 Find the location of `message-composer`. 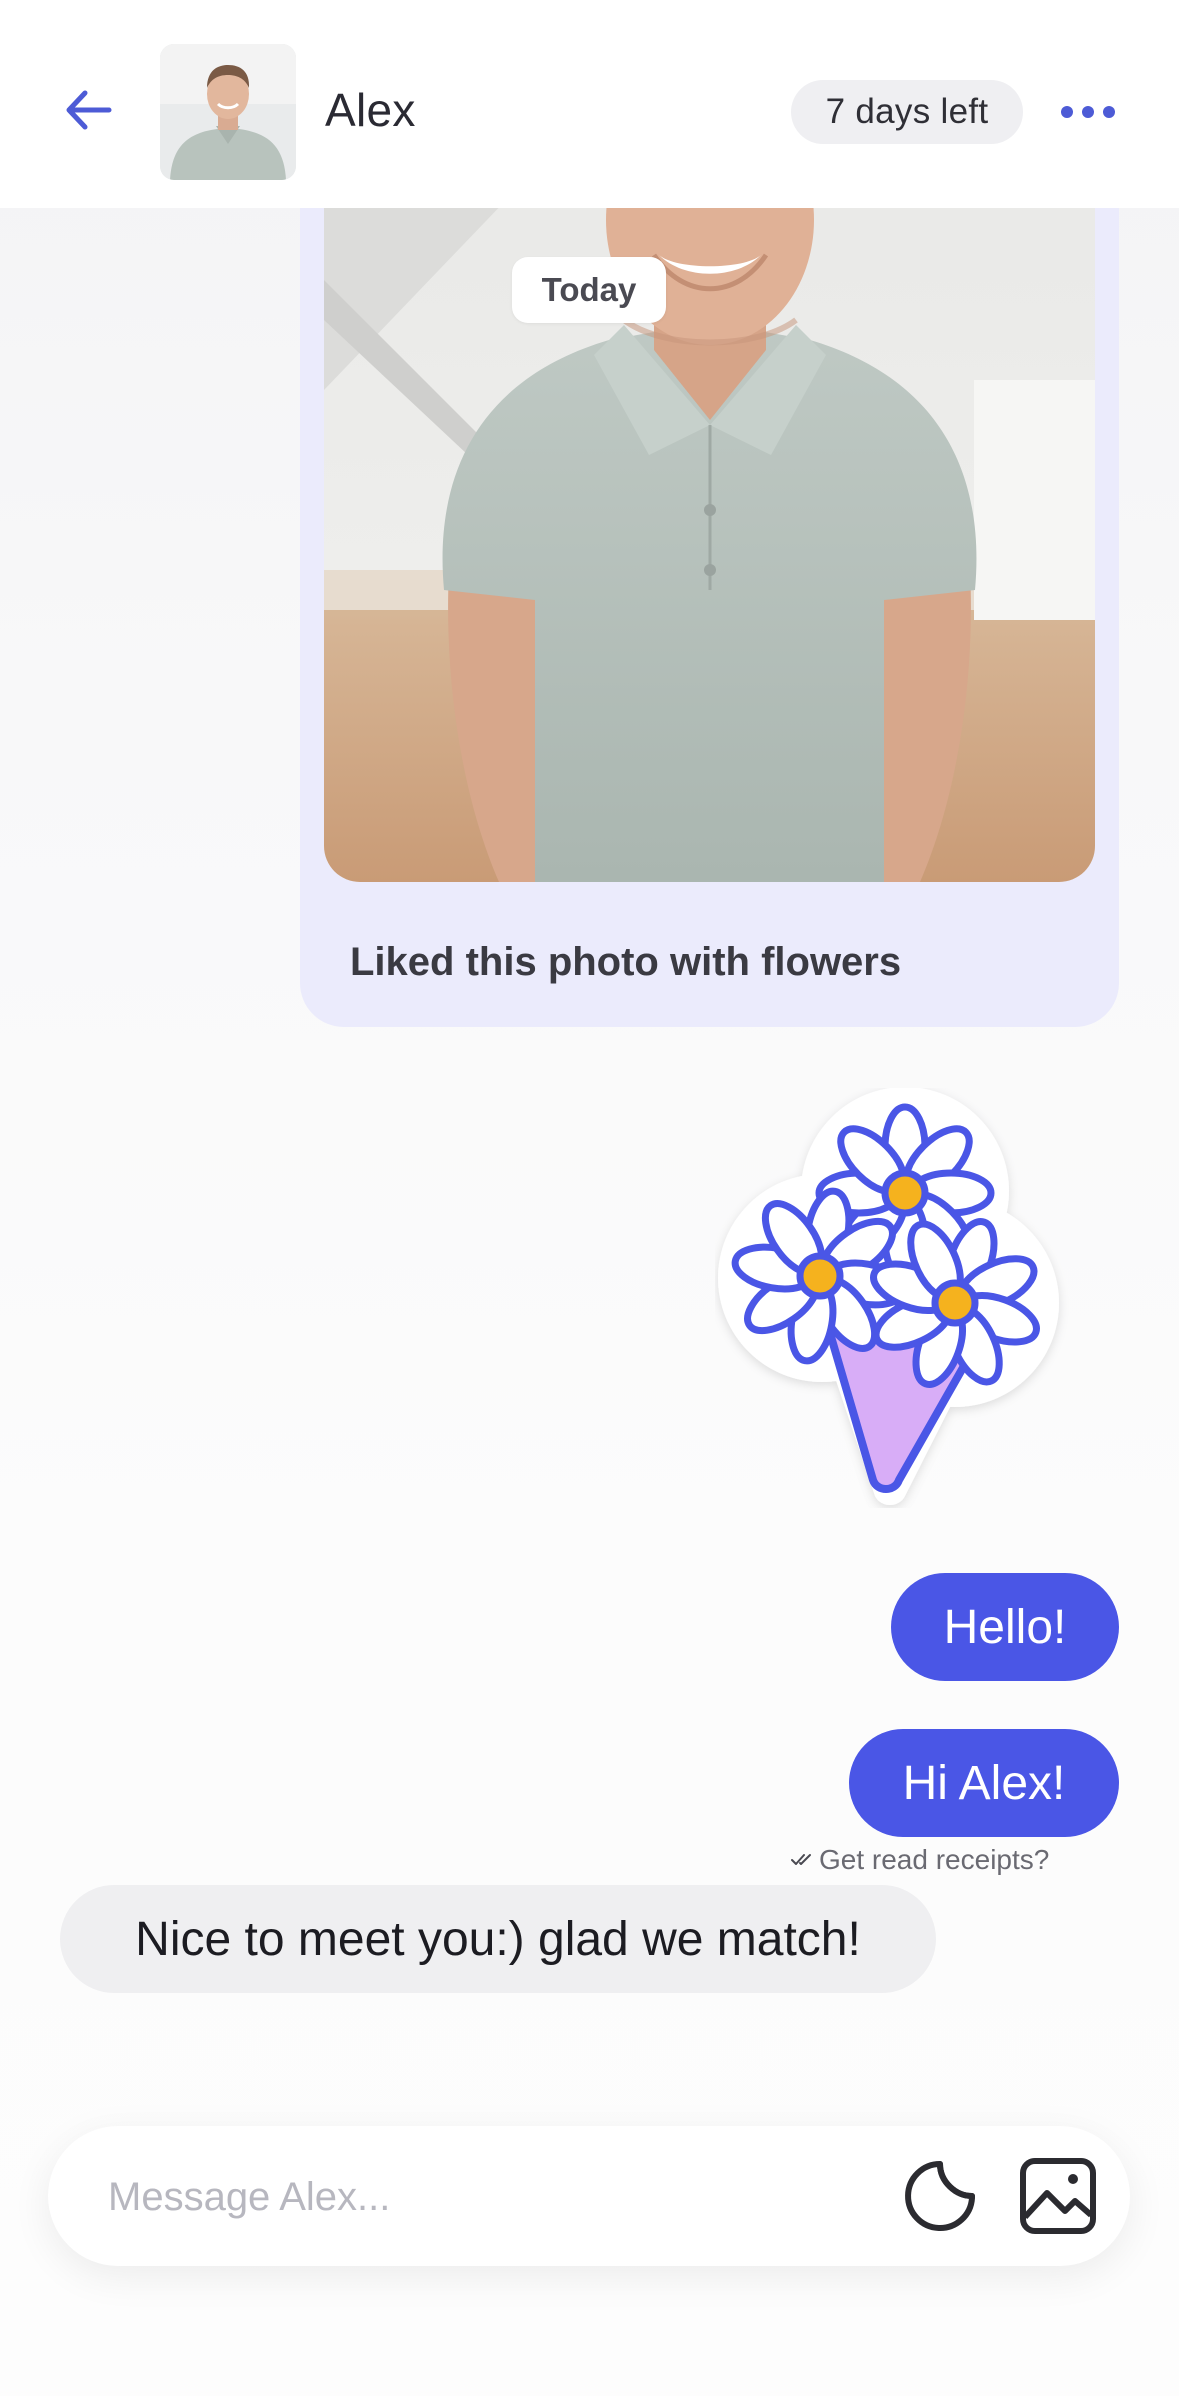

message-composer is located at coordinates (589, 2196).